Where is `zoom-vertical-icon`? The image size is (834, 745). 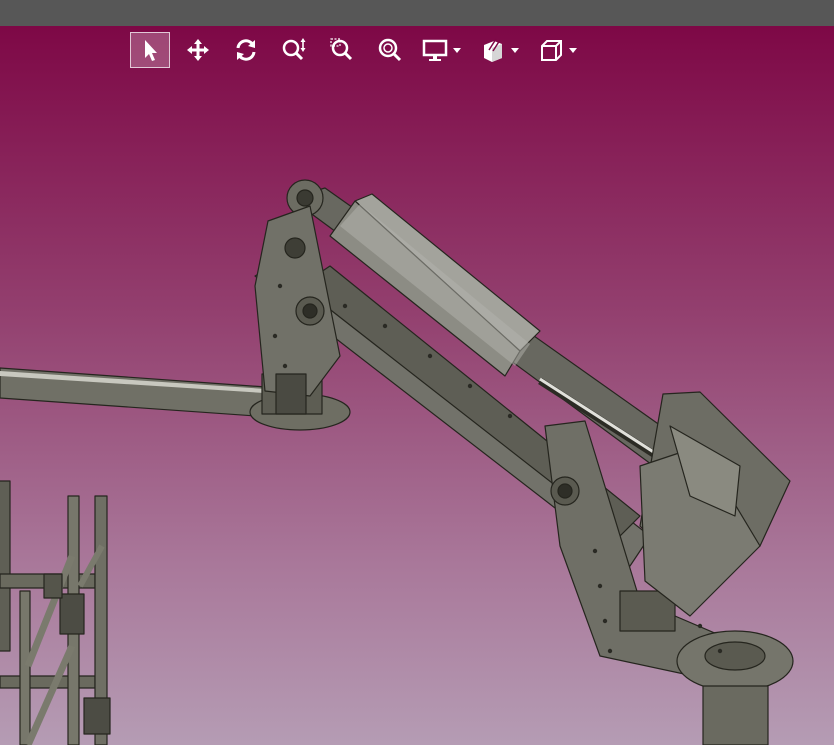 zoom-vertical-icon is located at coordinates (294, 49).